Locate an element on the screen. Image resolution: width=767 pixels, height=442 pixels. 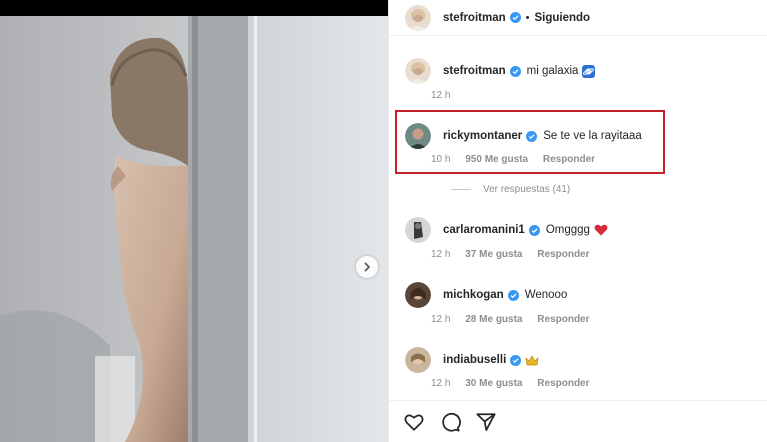
heart-emoji-icon is located at coordinates (601, 230).